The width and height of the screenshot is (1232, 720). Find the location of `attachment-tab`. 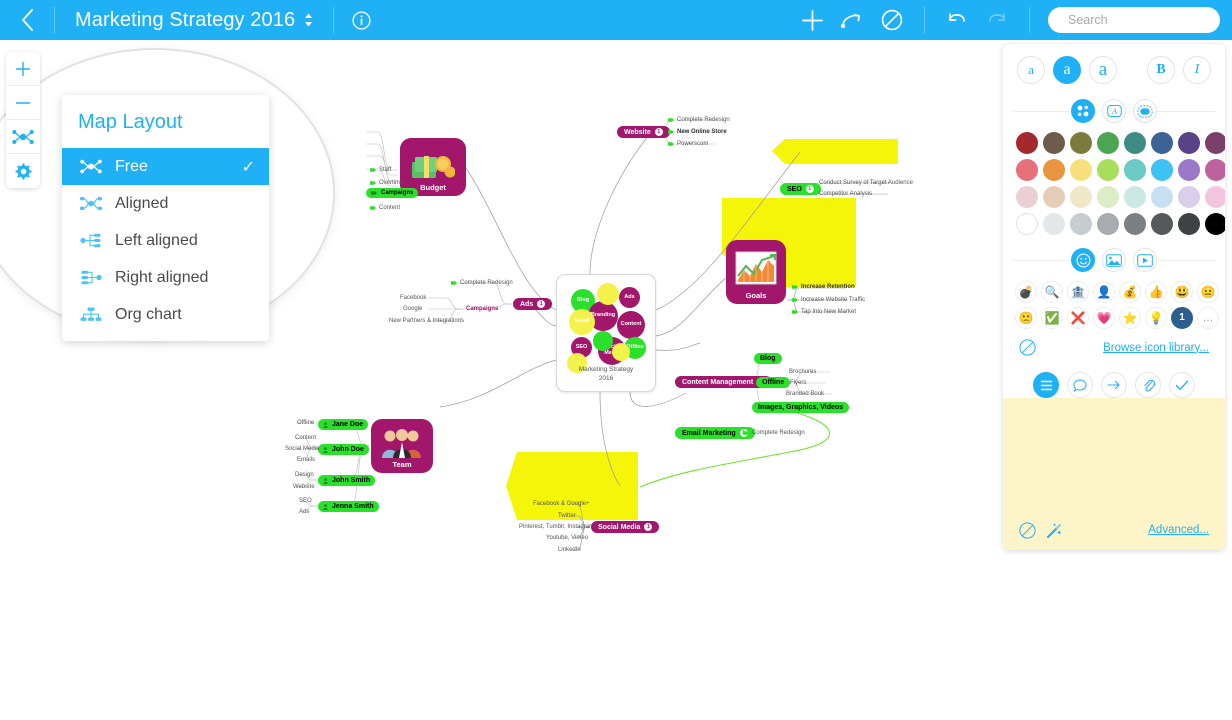

attachment-tab is located at coordinates (1148, 385).